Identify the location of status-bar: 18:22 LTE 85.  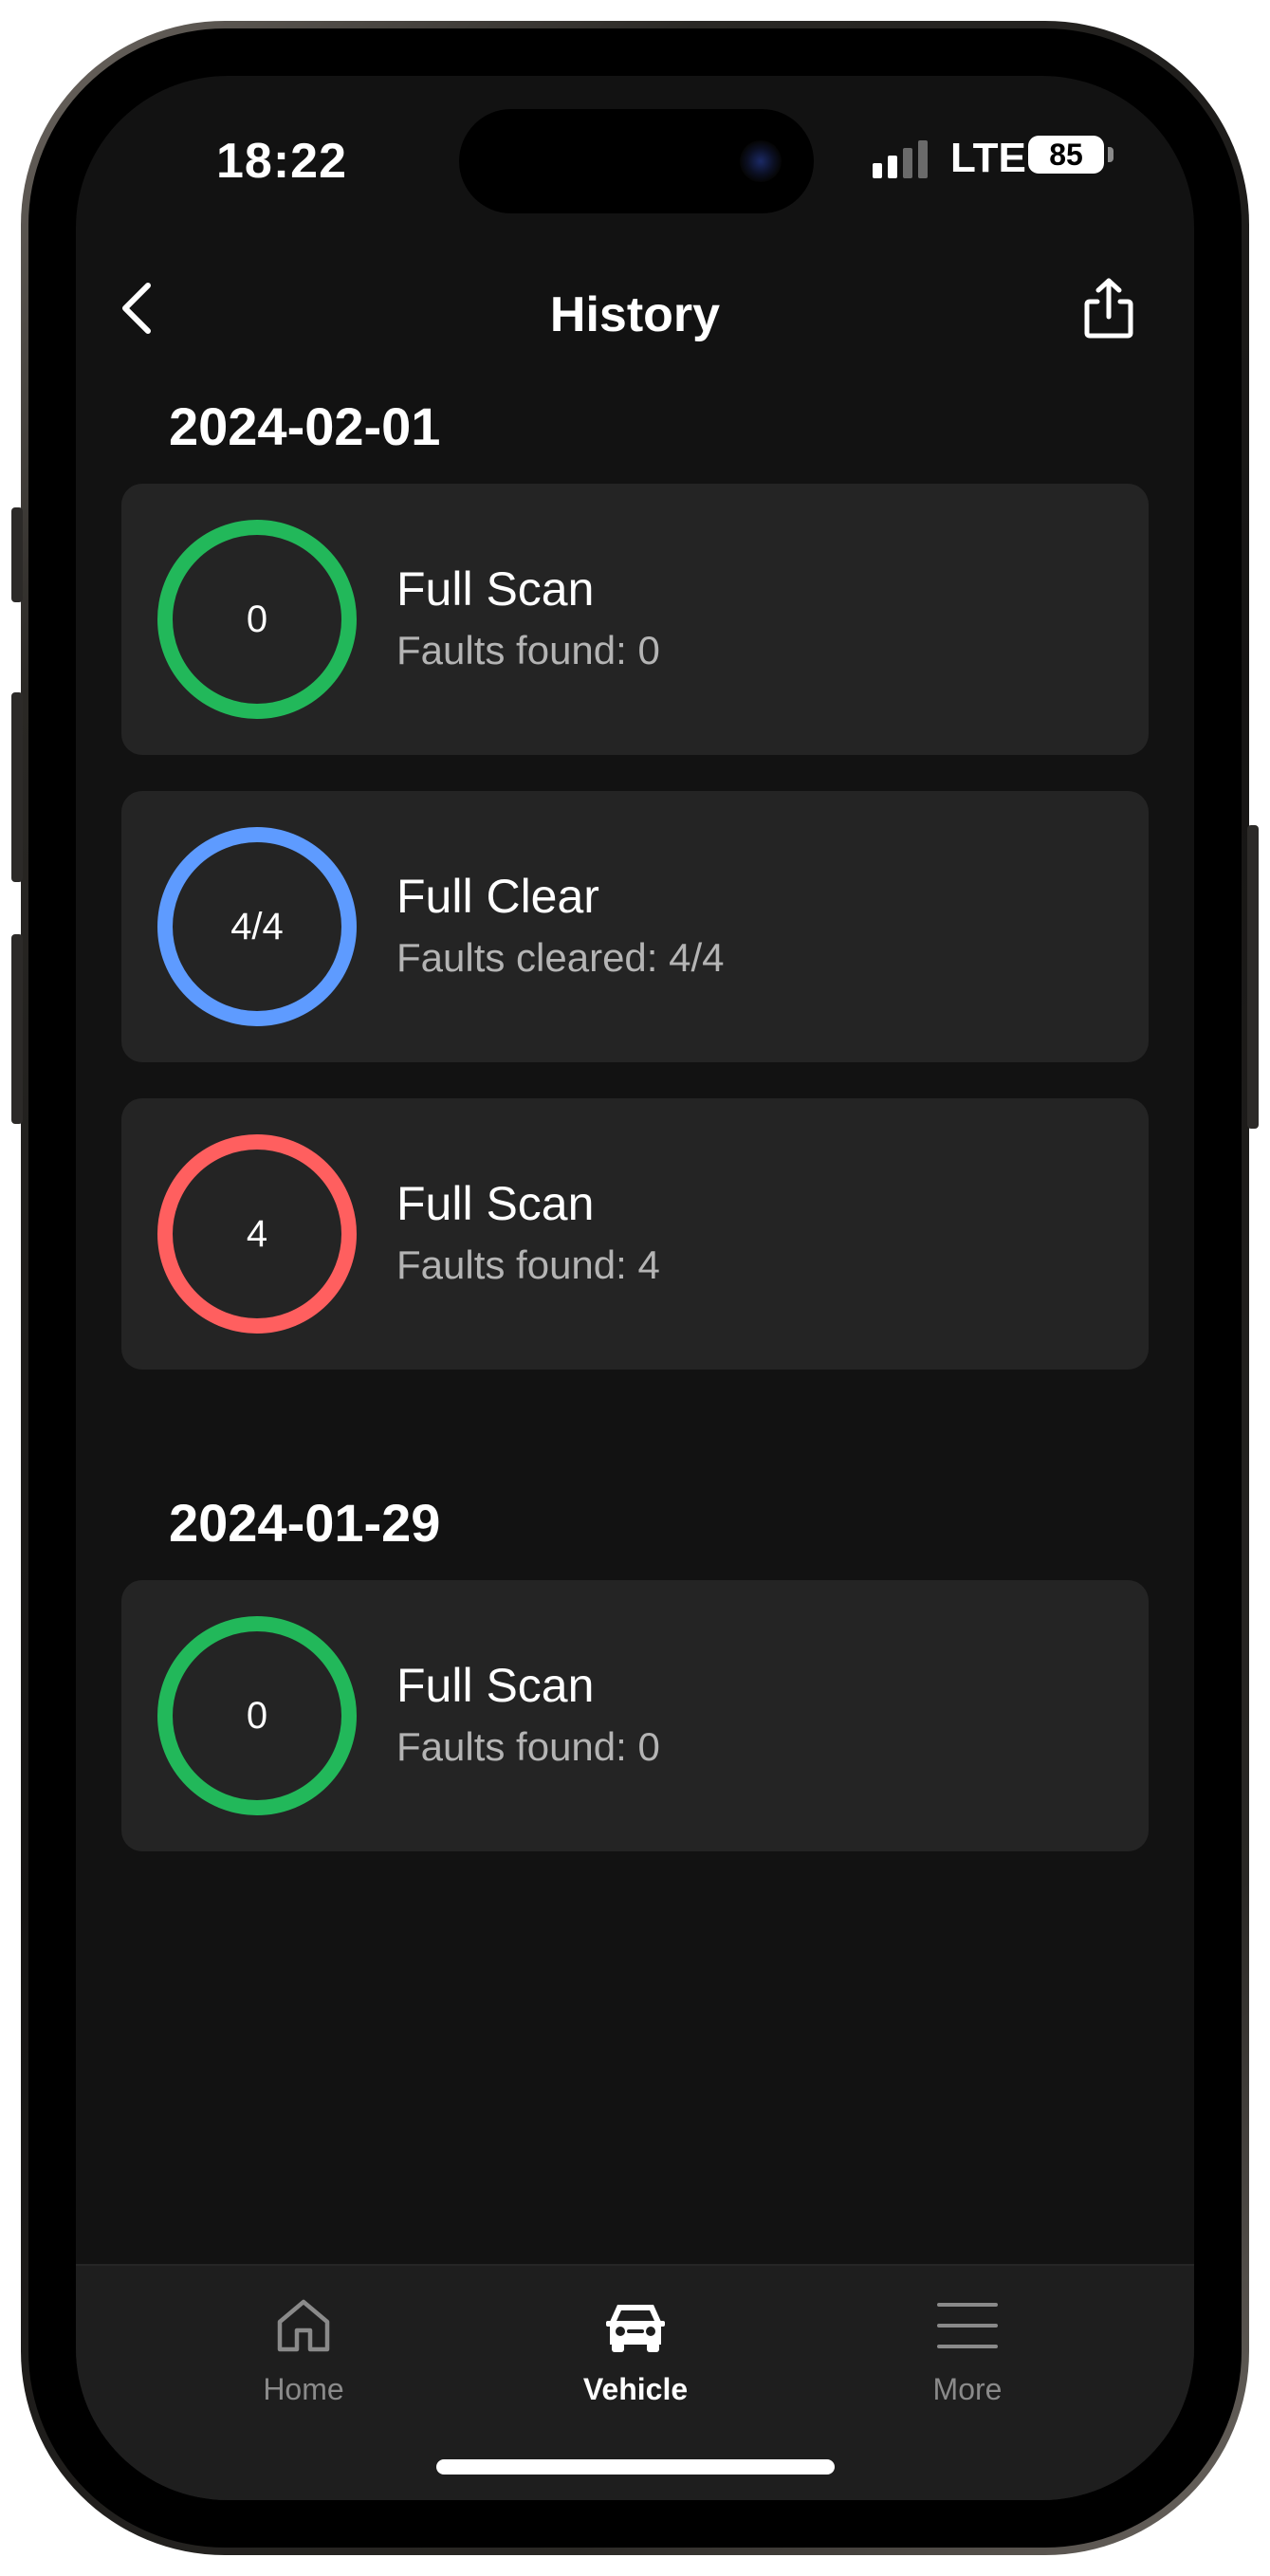
(635, 156).